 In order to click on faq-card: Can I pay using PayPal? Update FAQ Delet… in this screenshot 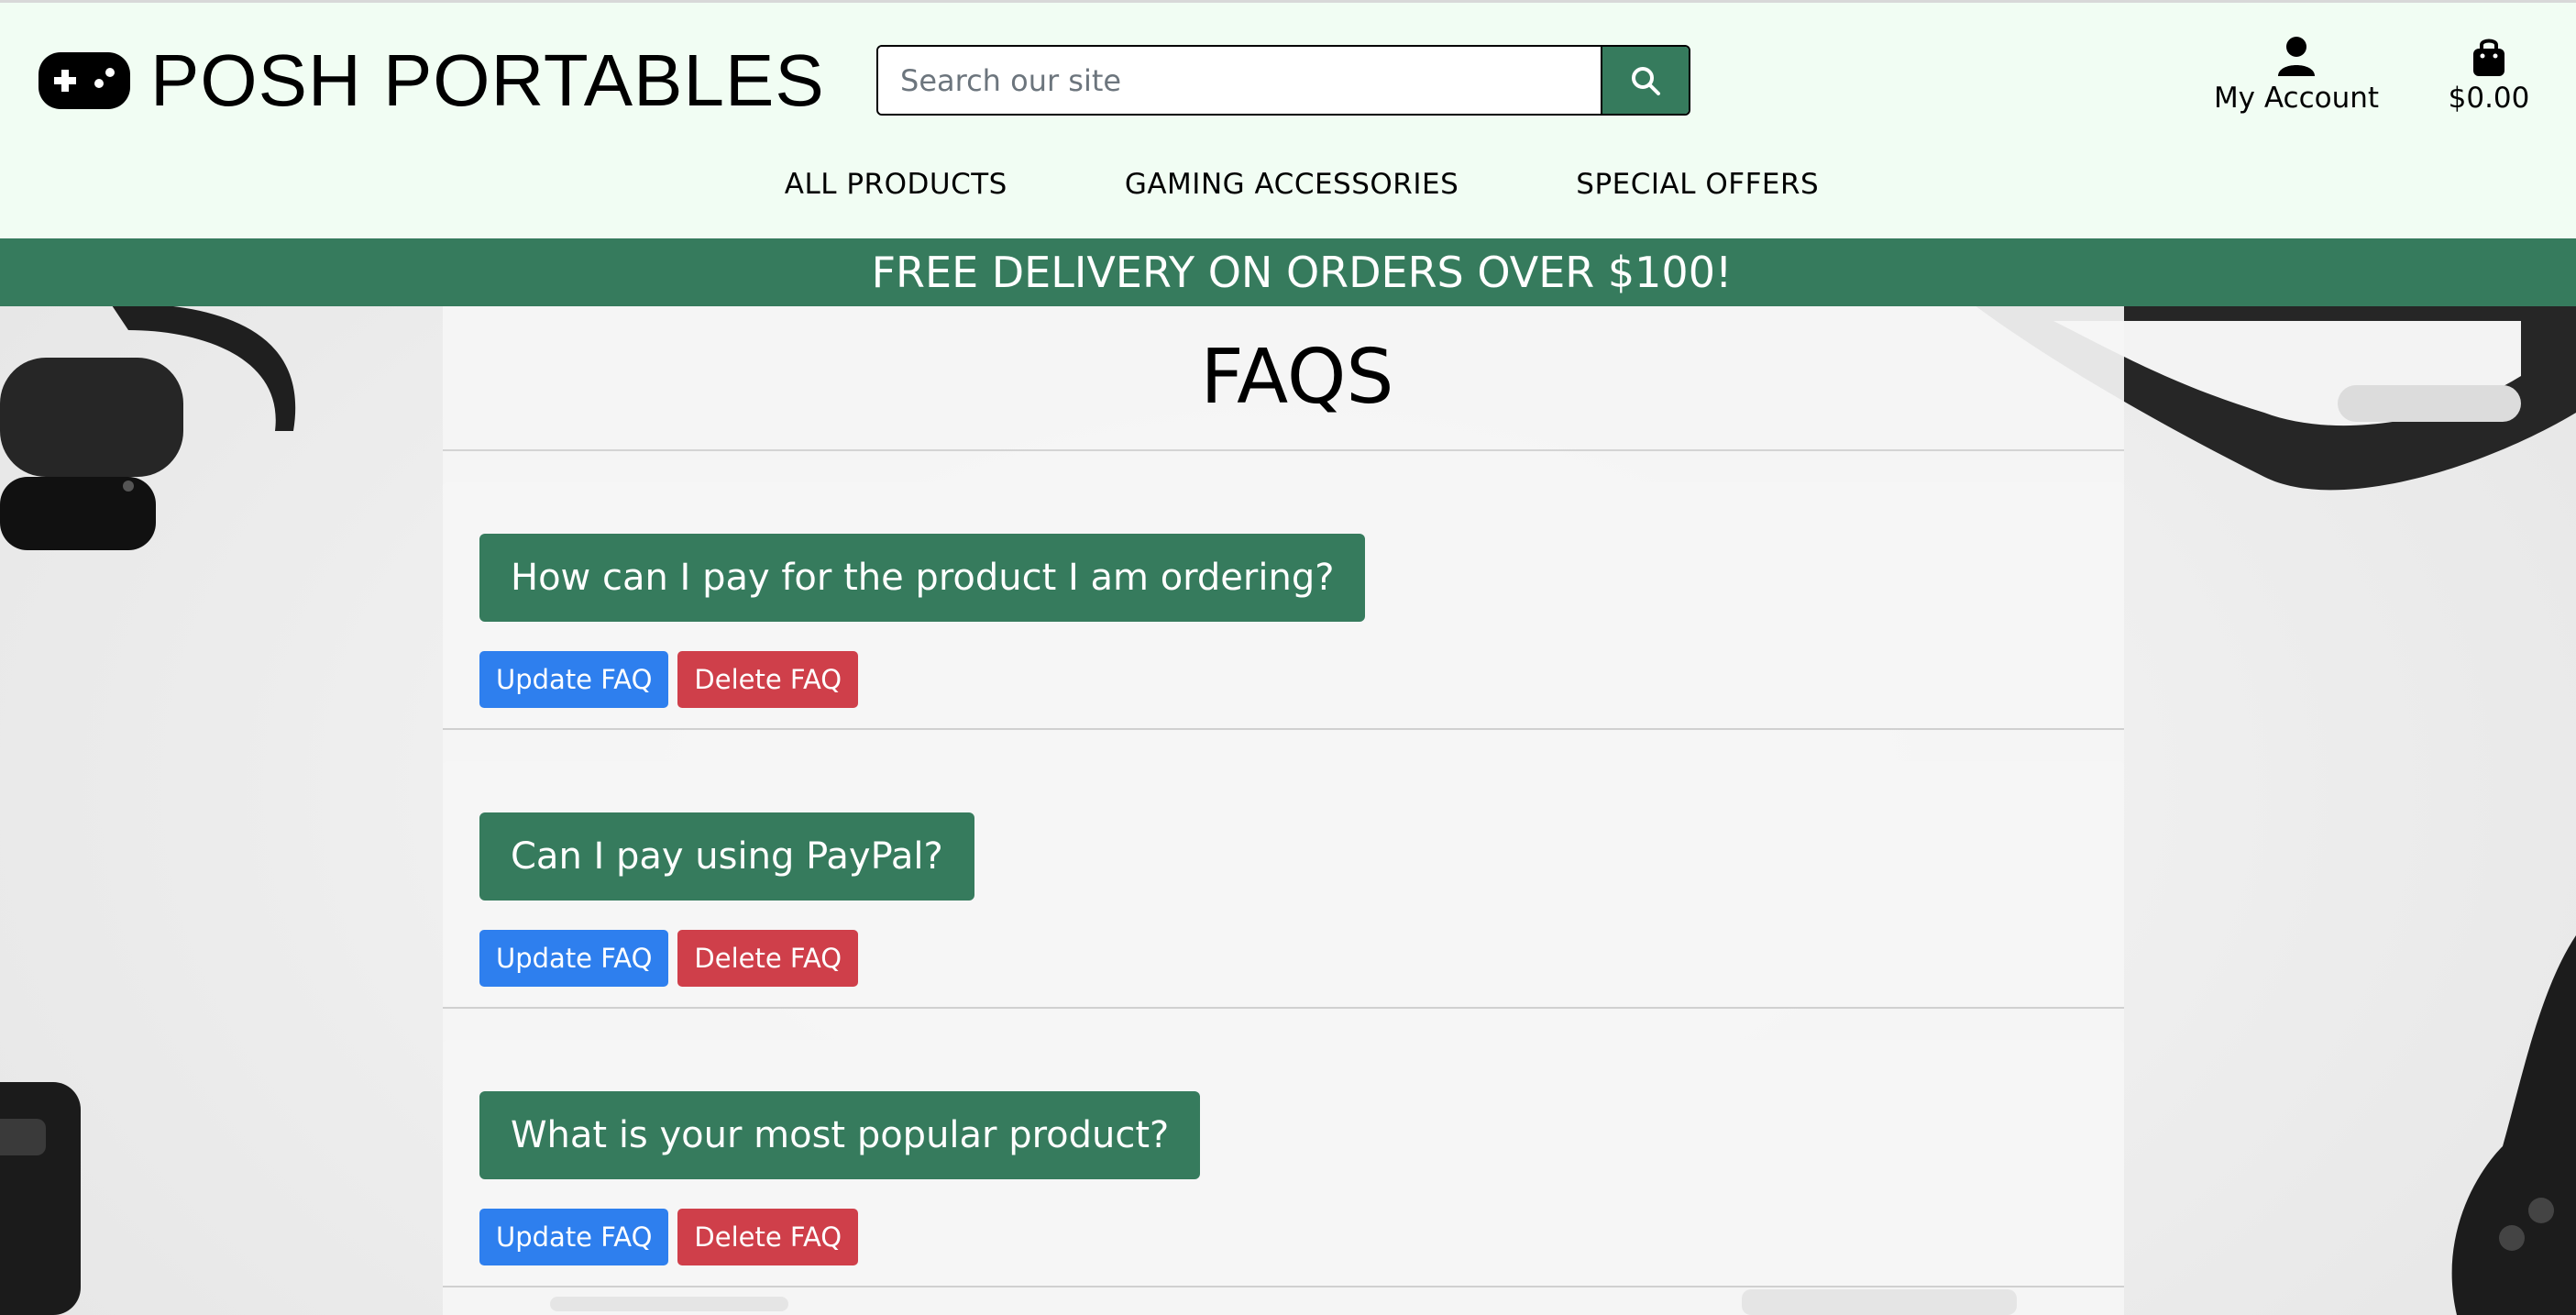, I will do `click(1283, 885)`.